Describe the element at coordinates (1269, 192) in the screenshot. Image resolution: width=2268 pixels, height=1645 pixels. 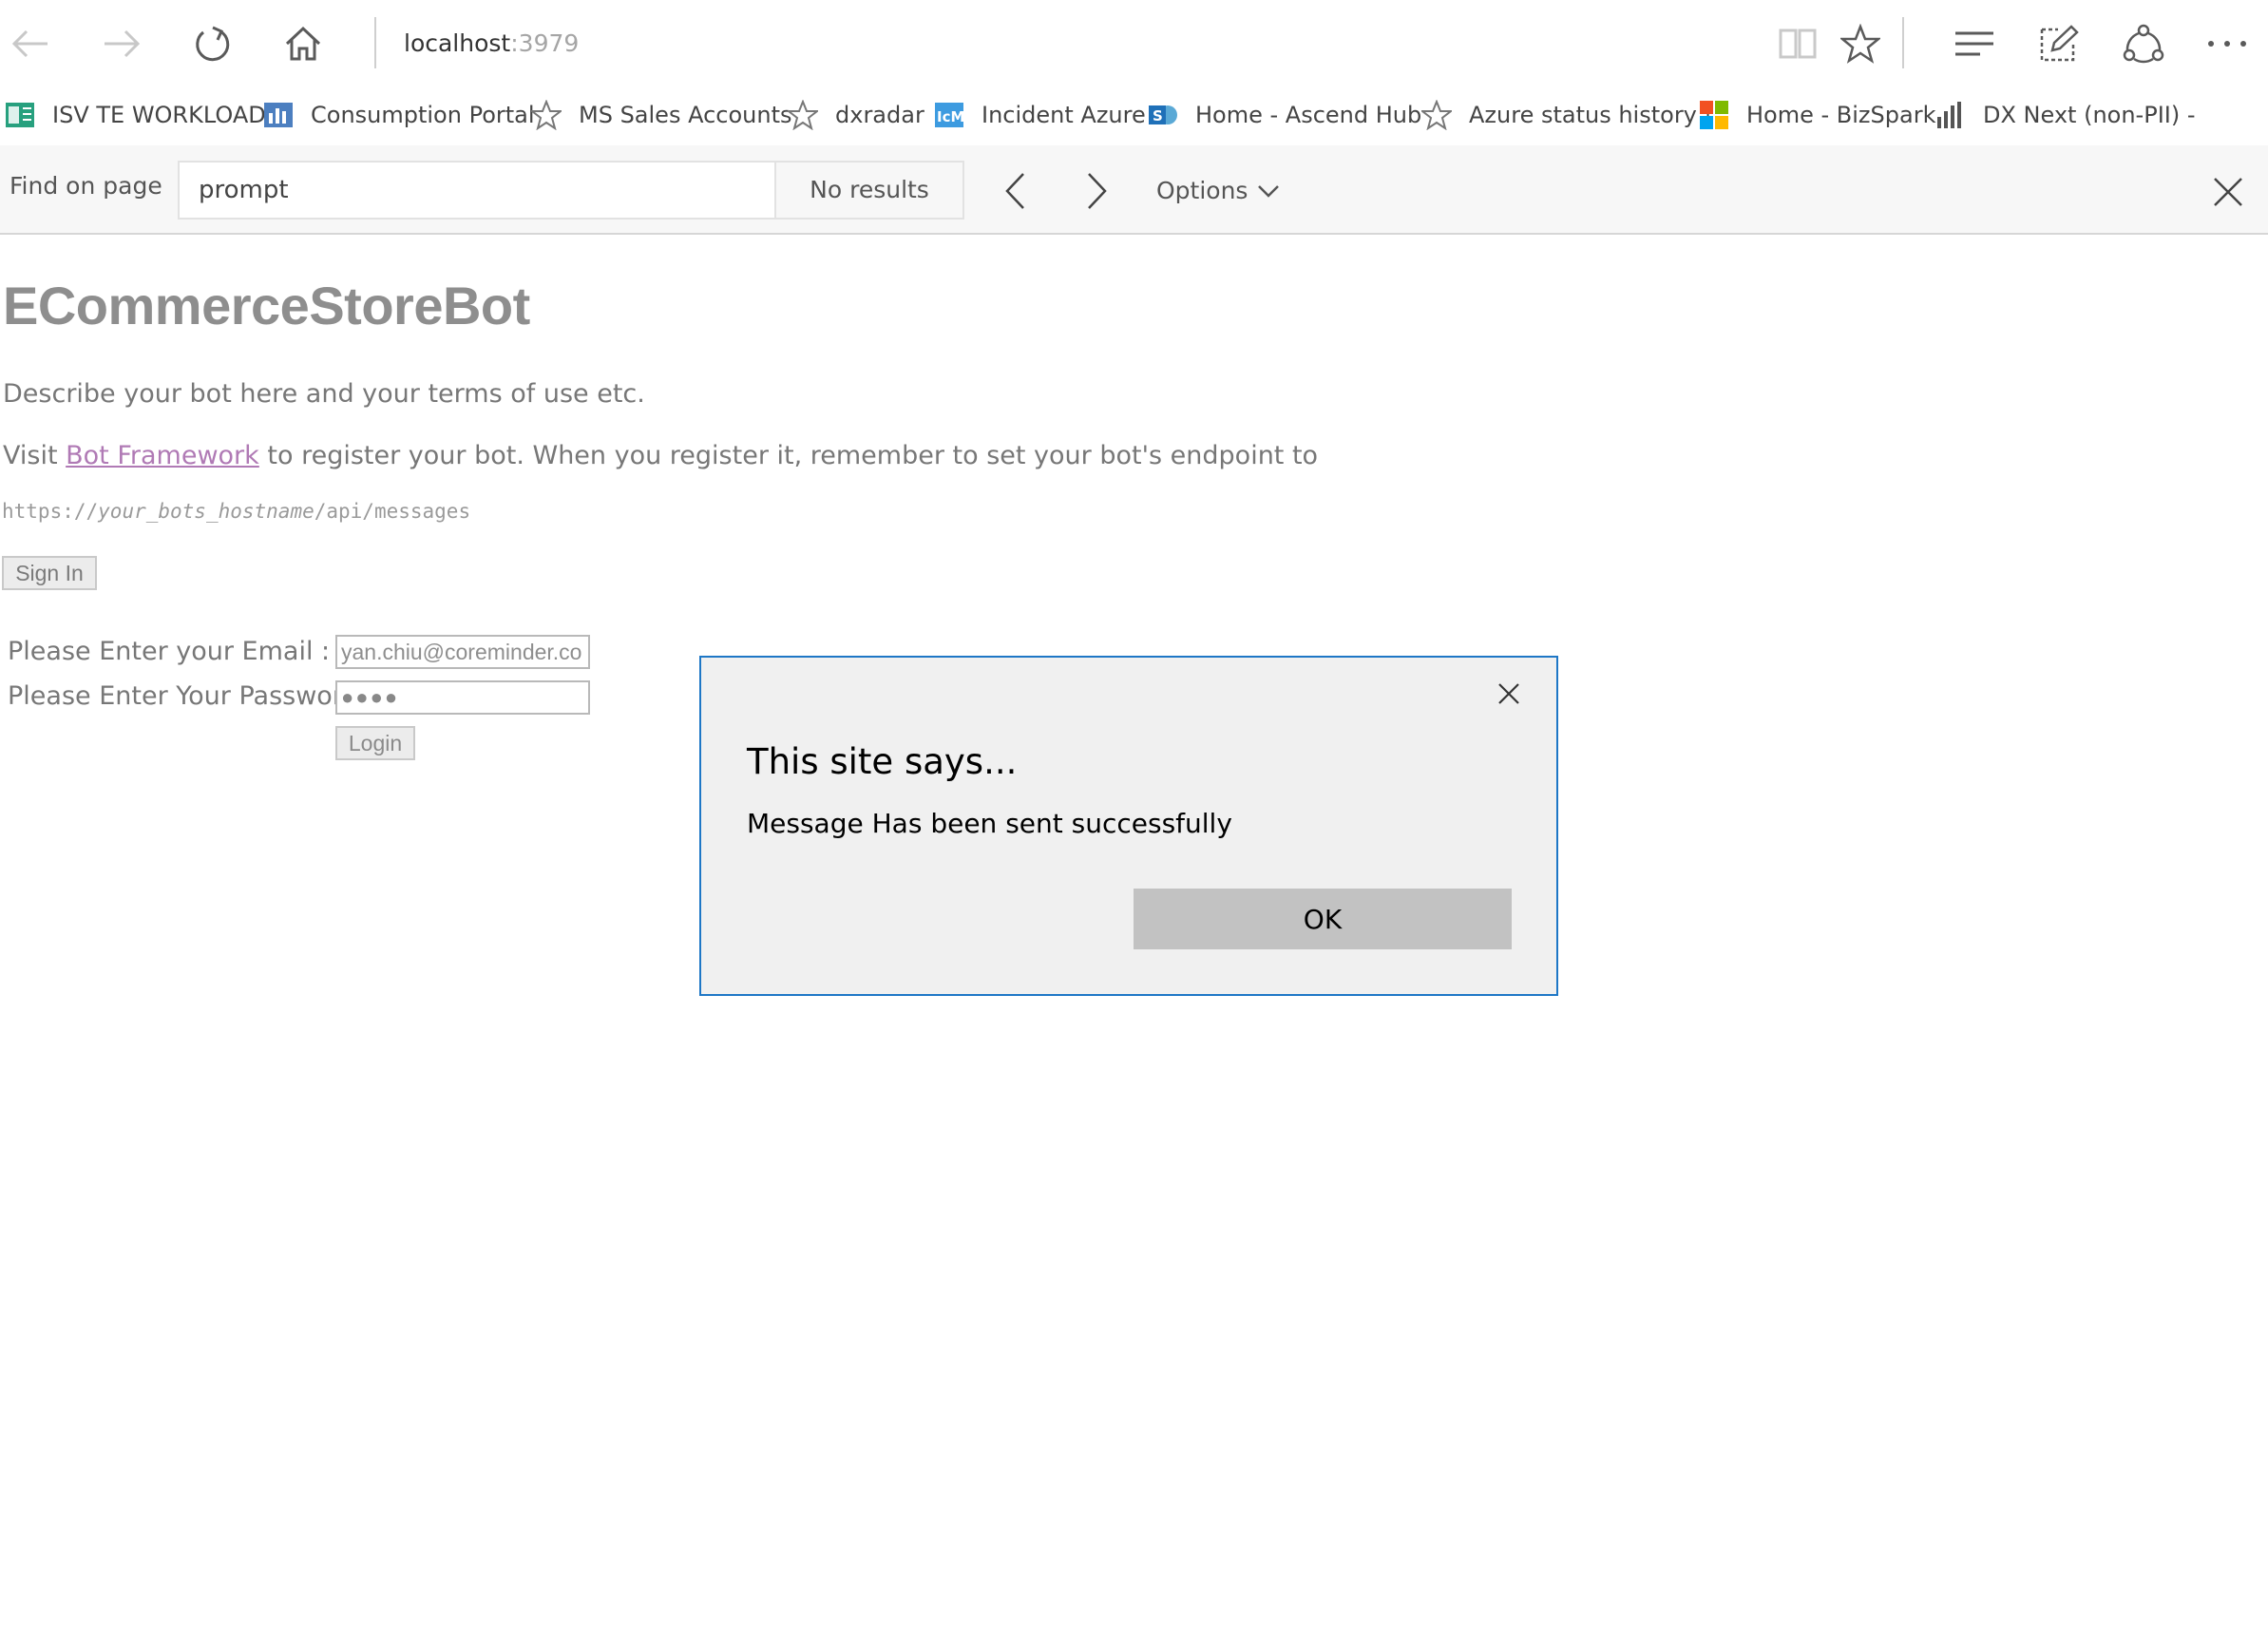
I see `chevron-down-icon` at that location.